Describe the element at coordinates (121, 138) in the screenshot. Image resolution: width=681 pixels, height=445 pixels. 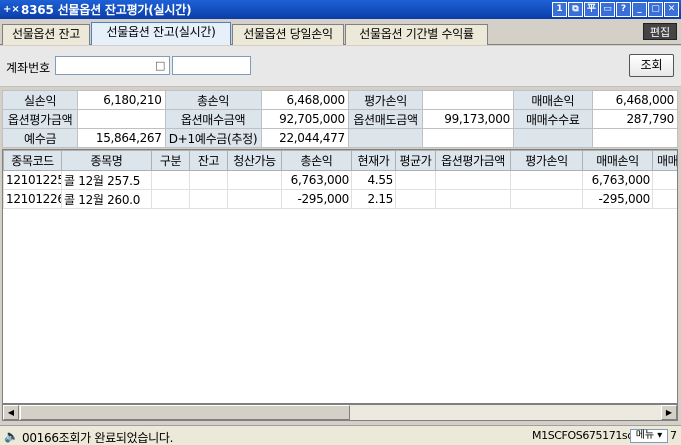
I see `summary-value: 15,864,267` at that location.